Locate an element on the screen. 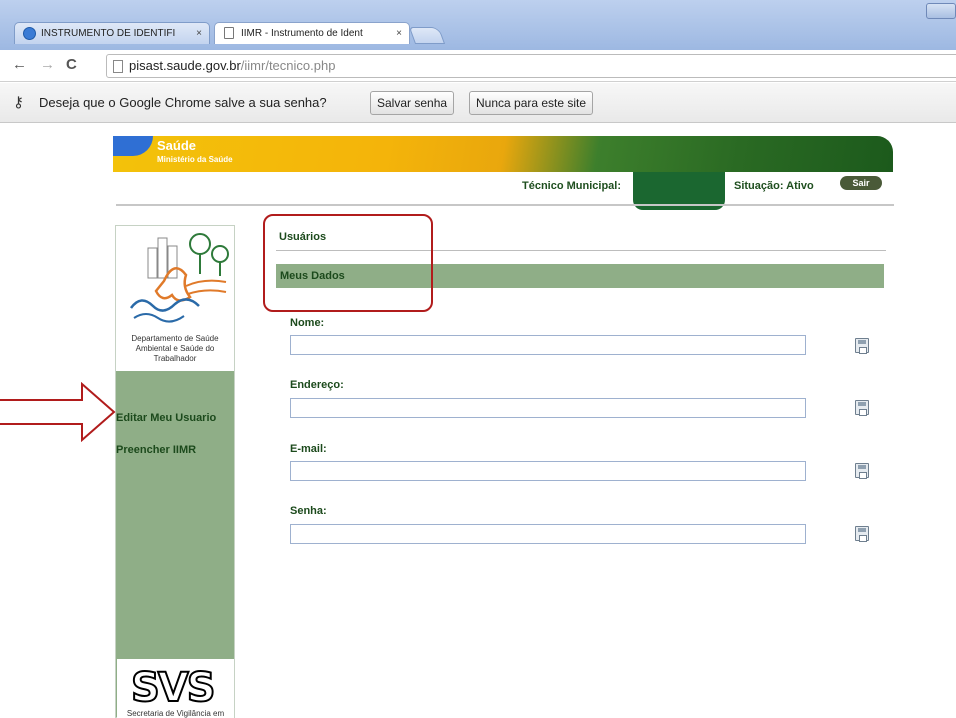 The height and width of the screenshot is (718, 956). logout-button: Sair is located at coordinates (861, 183).